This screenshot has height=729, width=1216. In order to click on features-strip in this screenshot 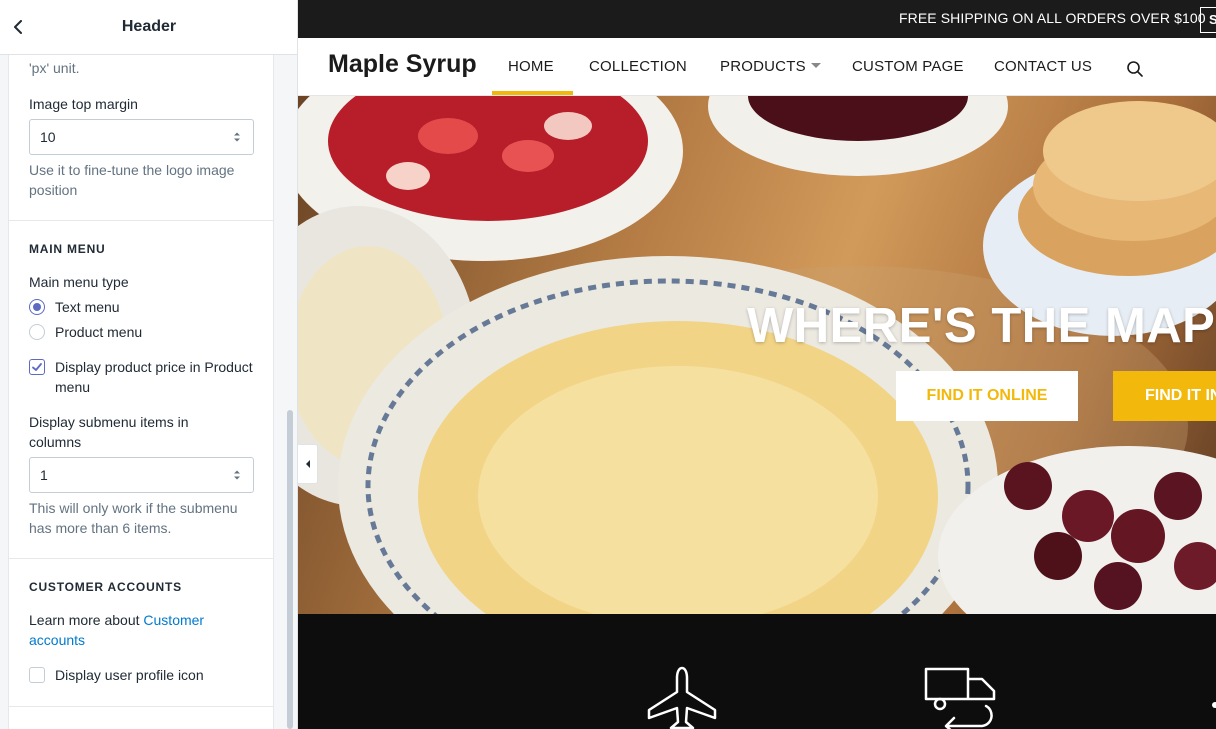, I will do `click(757, 671)`.